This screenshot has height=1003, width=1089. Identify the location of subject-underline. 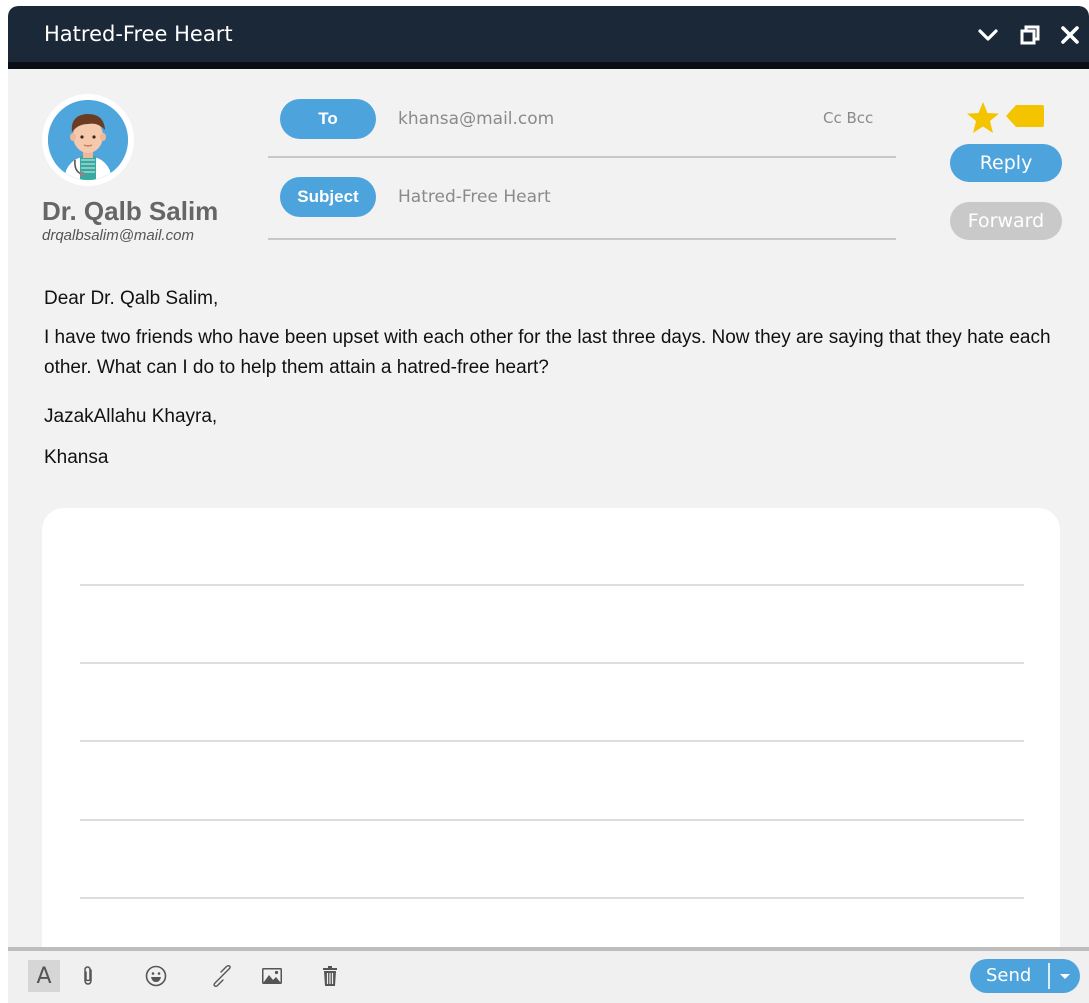
(582, 239).